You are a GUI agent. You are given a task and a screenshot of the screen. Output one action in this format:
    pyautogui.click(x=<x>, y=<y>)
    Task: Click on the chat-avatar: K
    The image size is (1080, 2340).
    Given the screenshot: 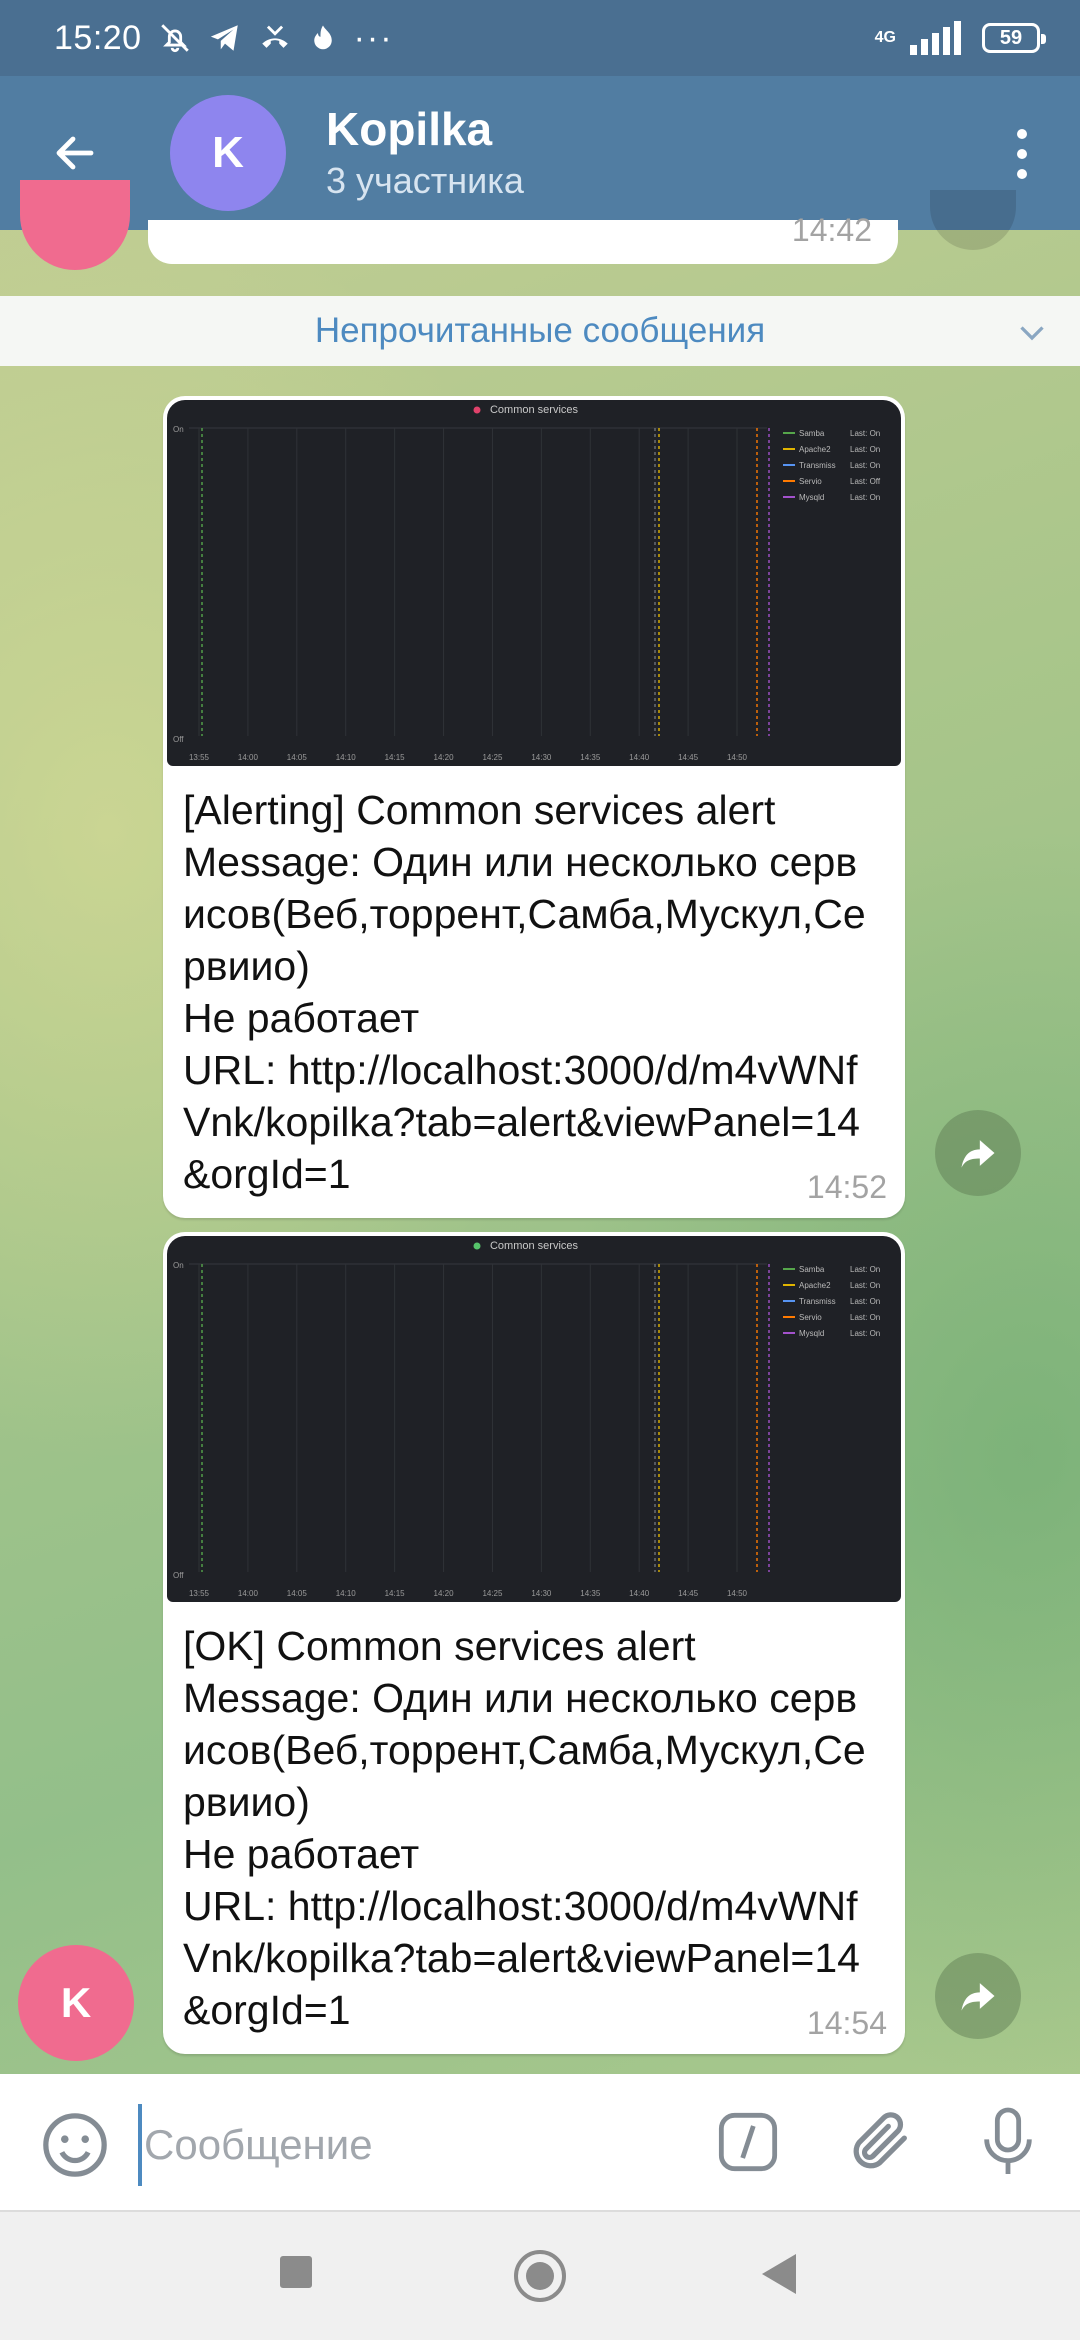 What is the action you would take?
    pyautogui.click(x=228, y=153)
    